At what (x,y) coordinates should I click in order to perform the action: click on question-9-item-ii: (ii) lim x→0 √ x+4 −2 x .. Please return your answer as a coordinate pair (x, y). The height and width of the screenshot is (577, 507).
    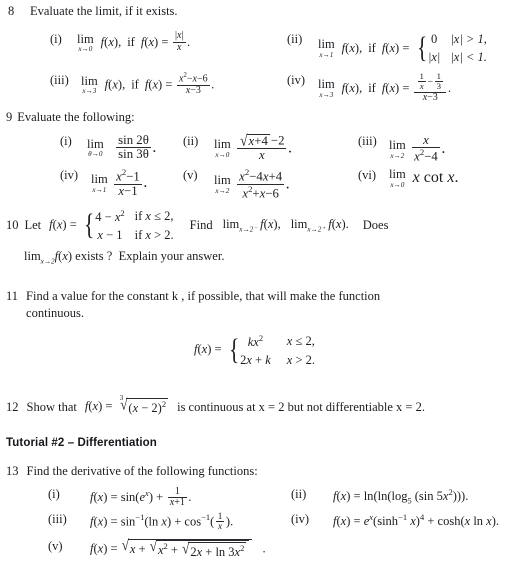
    Looking at the image, I should click on (237, 147).